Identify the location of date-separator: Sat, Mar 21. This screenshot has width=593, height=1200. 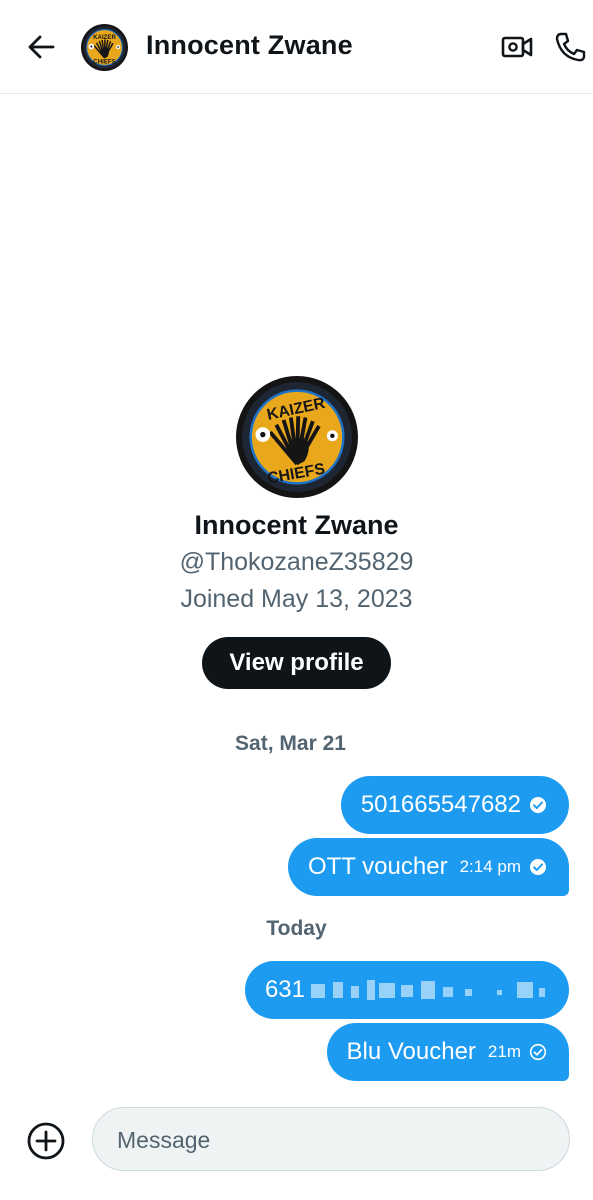
(290, 743).